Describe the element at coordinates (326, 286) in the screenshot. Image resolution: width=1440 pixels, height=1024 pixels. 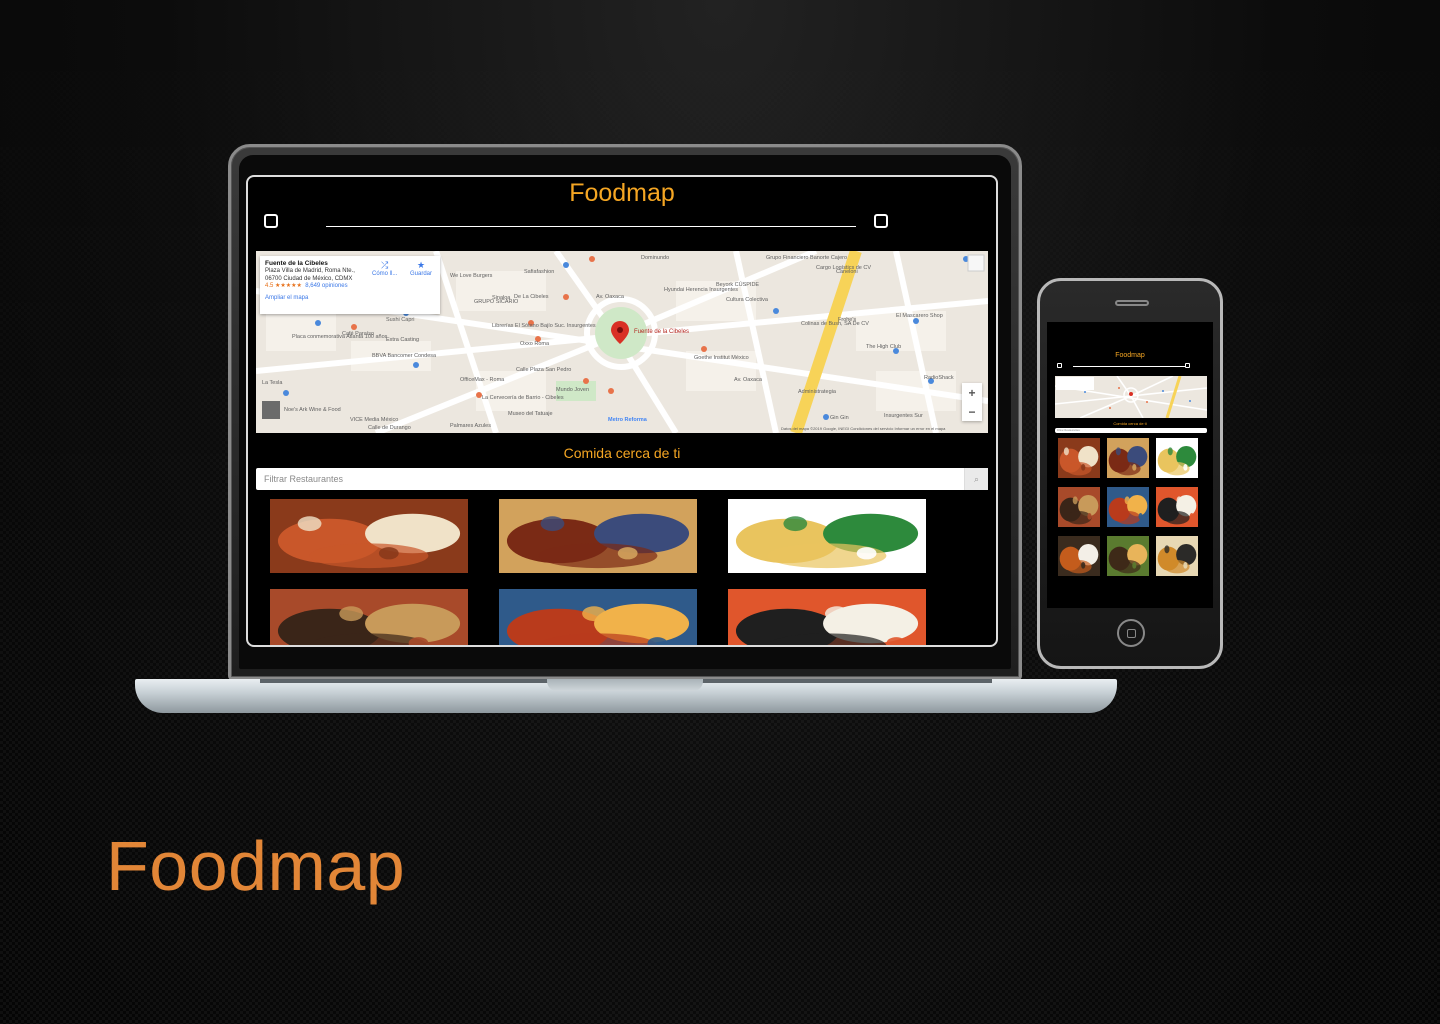
I see `map-reviews-link: 8,649 opiniones` at that location.